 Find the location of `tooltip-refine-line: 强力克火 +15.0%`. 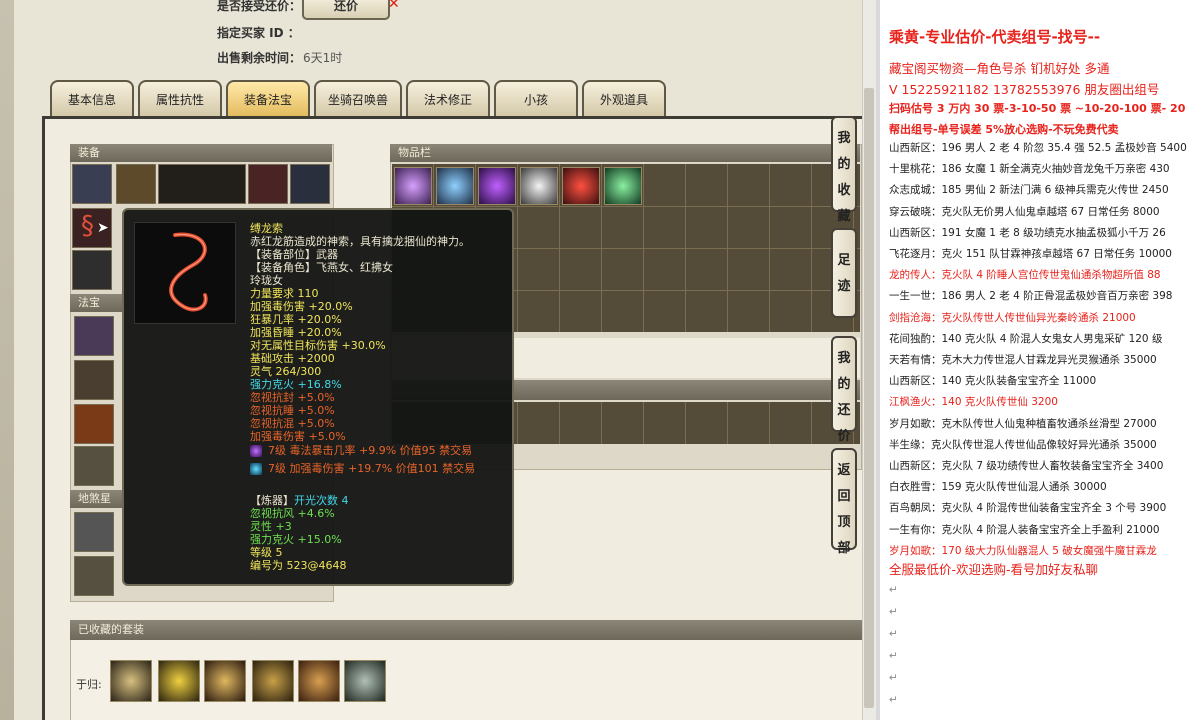

tooltip-refine-line: 强力克火 +15.0% is located at coordinates (296, 539).